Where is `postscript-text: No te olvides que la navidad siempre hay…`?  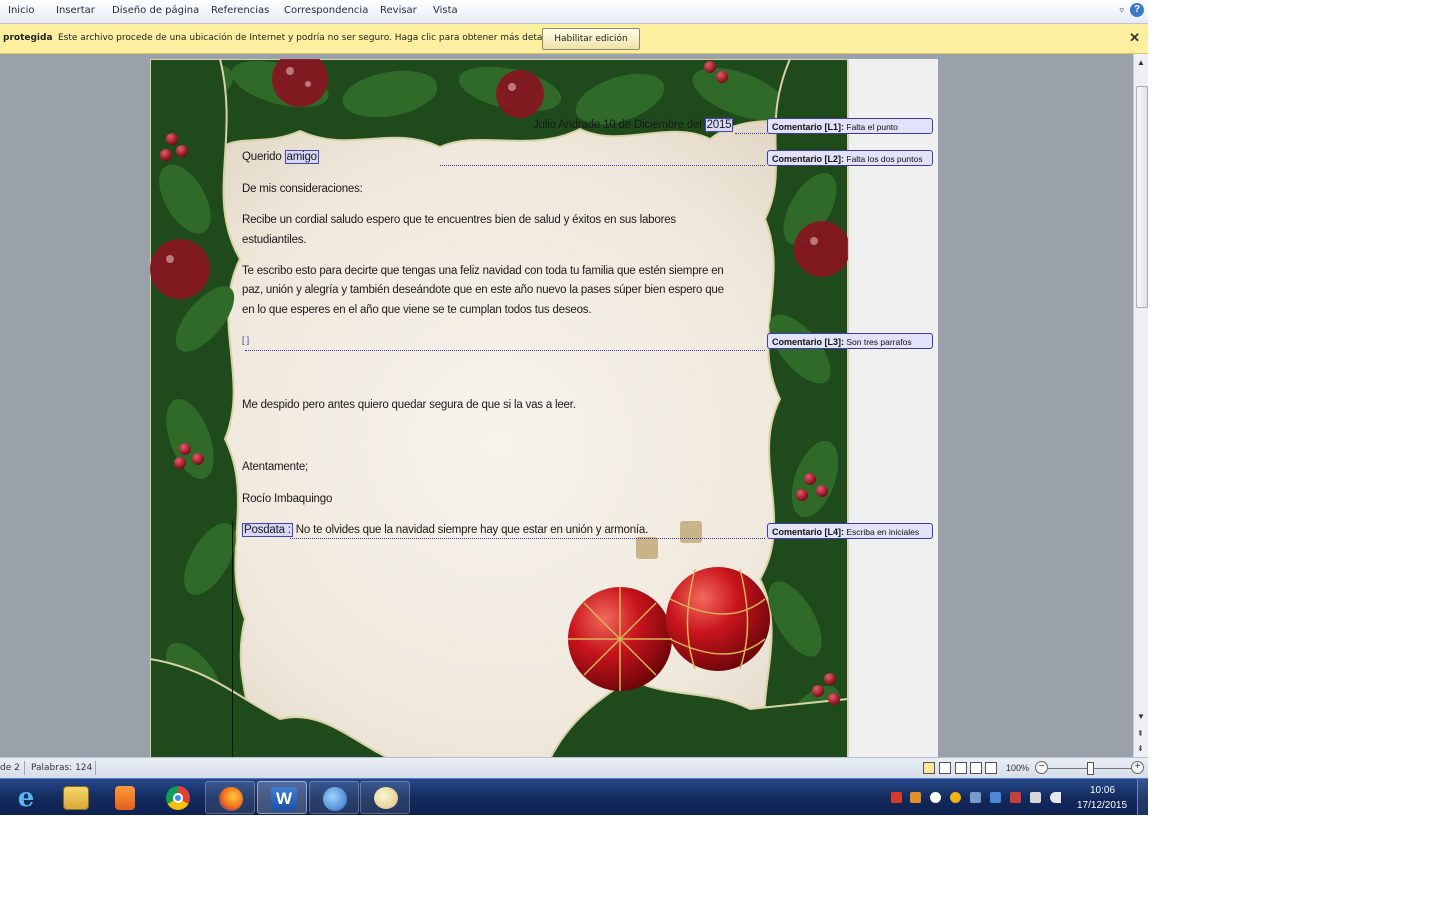 postscript-text: No te olvides que la navidad siempre hay… is located at coordinates (470, 530).